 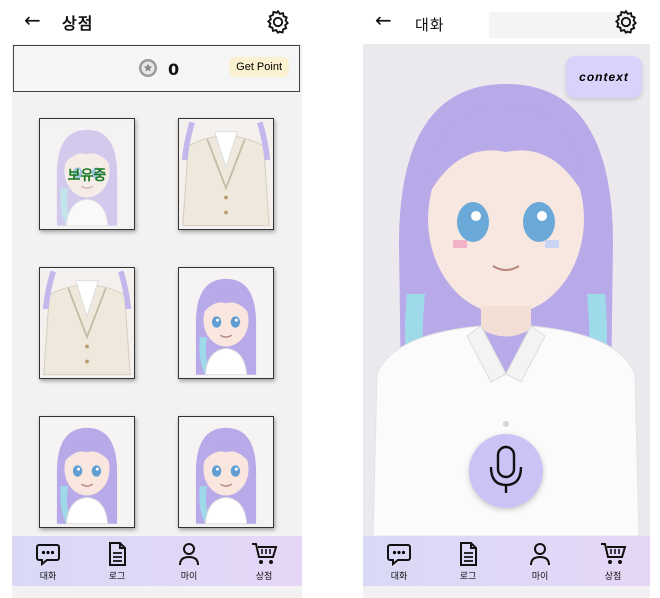 I want to click on microphone-icon, so click(x=506, y=469).